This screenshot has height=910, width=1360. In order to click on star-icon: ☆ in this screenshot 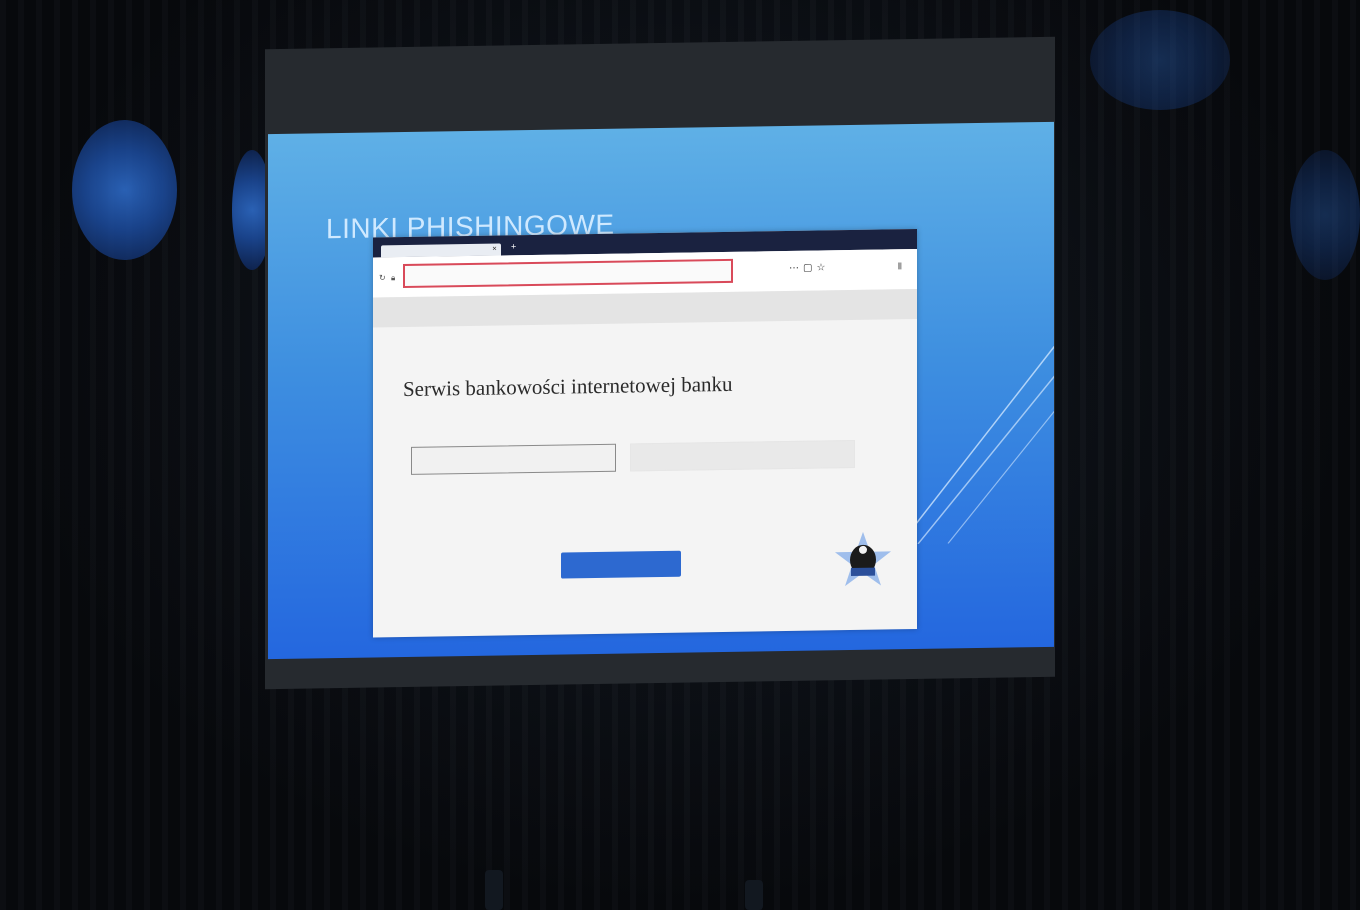, I will do `click(822, 267)`.